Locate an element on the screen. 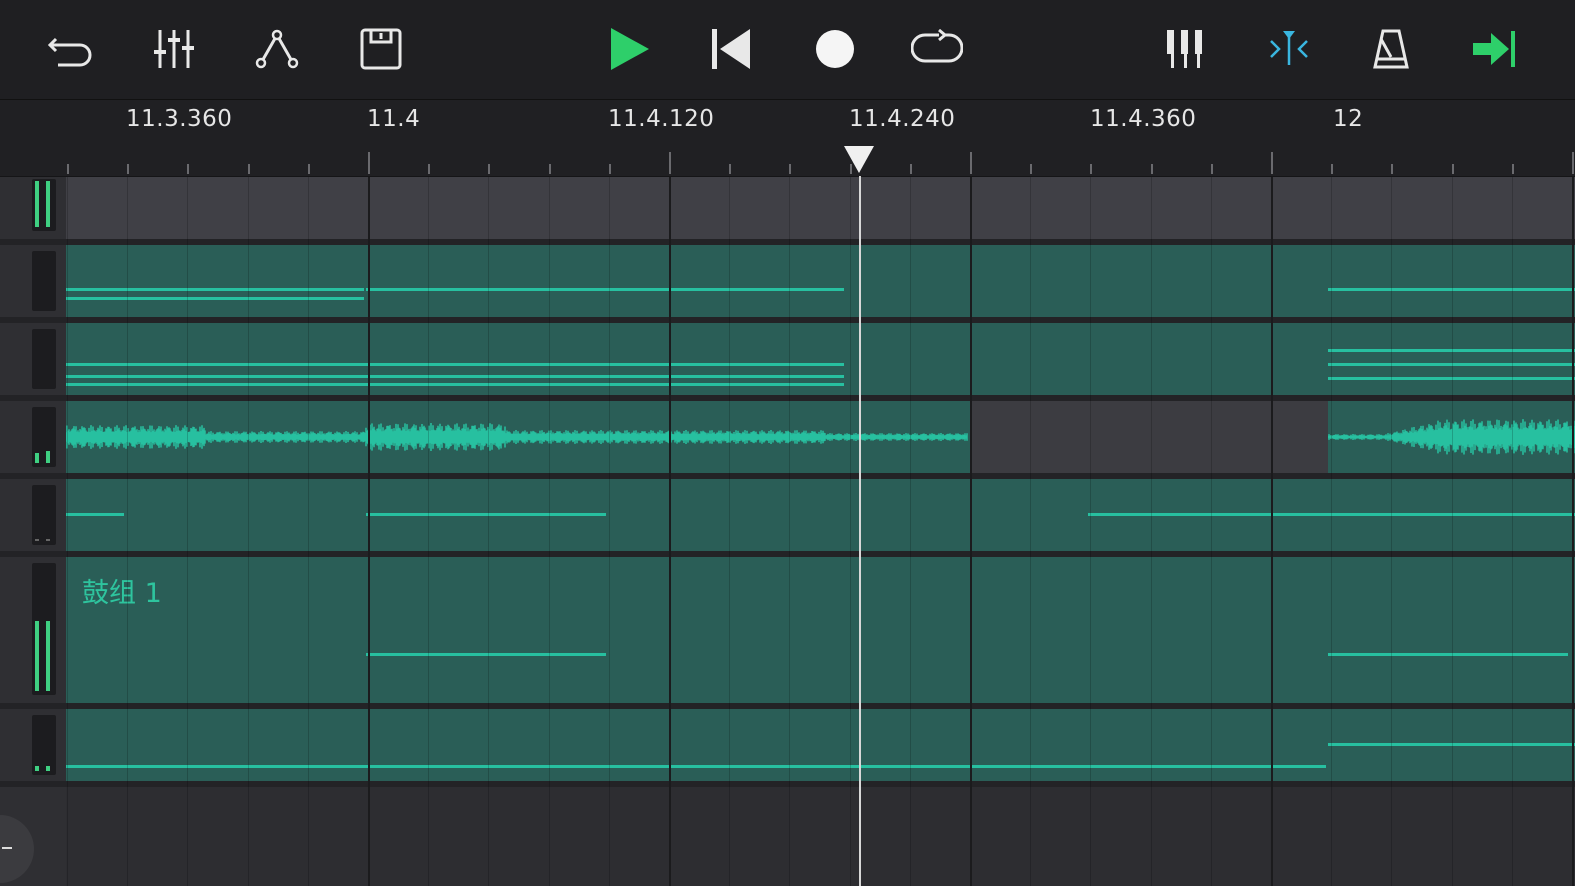 Image resolution: width=1575 pixels, height=886 pixels. end-icon is located at coordinates (1494, 49).